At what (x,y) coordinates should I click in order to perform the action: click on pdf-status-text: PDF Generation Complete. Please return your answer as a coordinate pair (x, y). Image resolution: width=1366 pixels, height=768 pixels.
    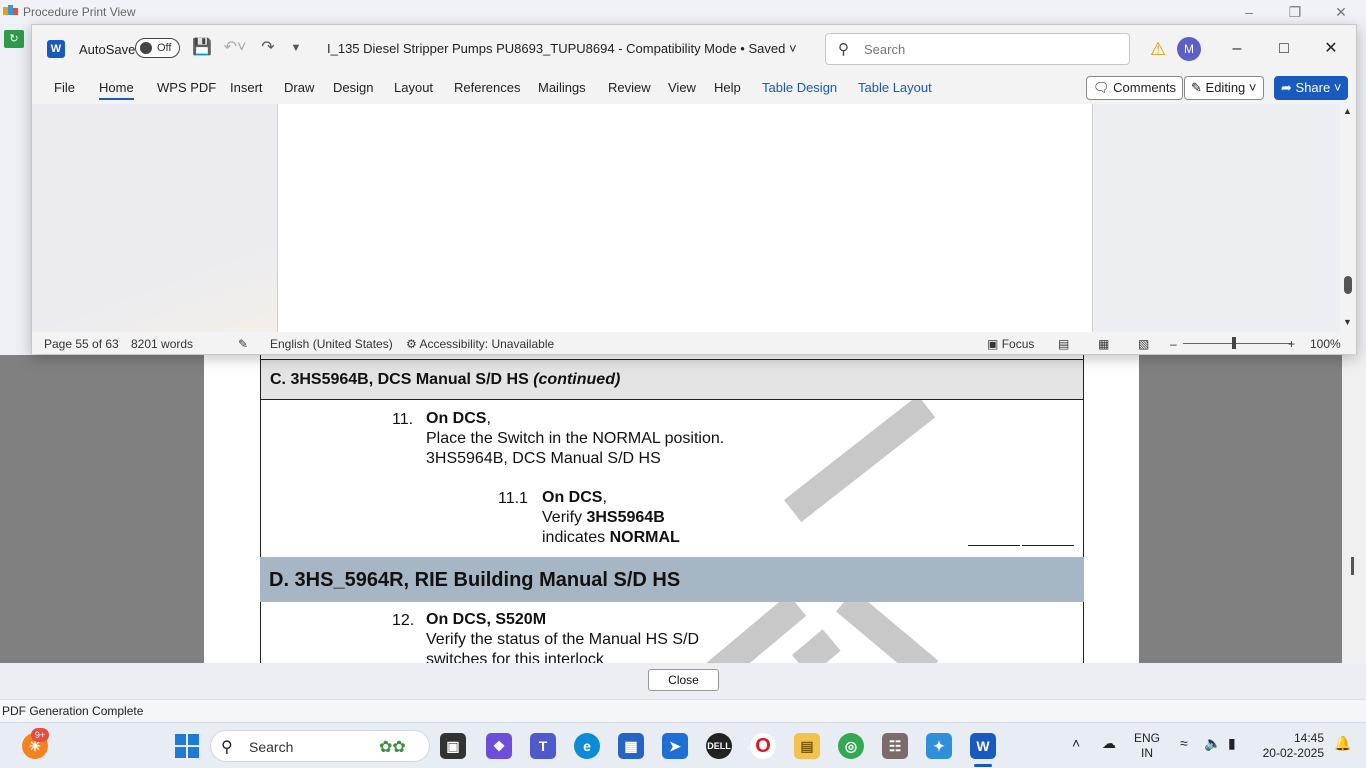
    Looking at the image, I should click on (73, 711).